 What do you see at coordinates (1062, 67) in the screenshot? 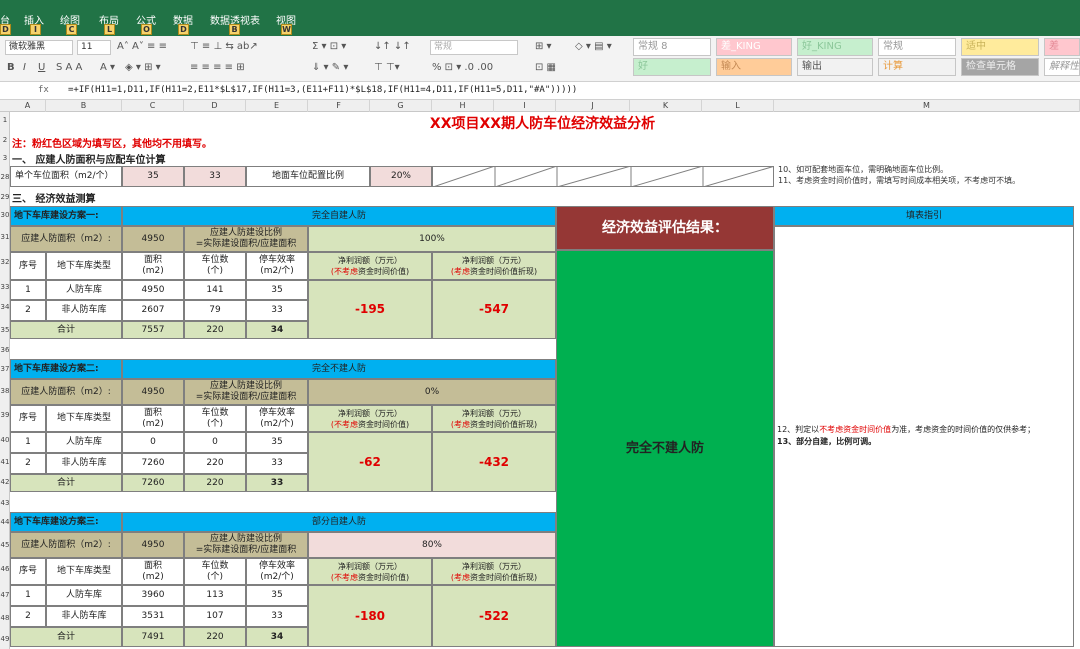
I see `style-explanatory: 解释性` at bounding box center [1062, 67].